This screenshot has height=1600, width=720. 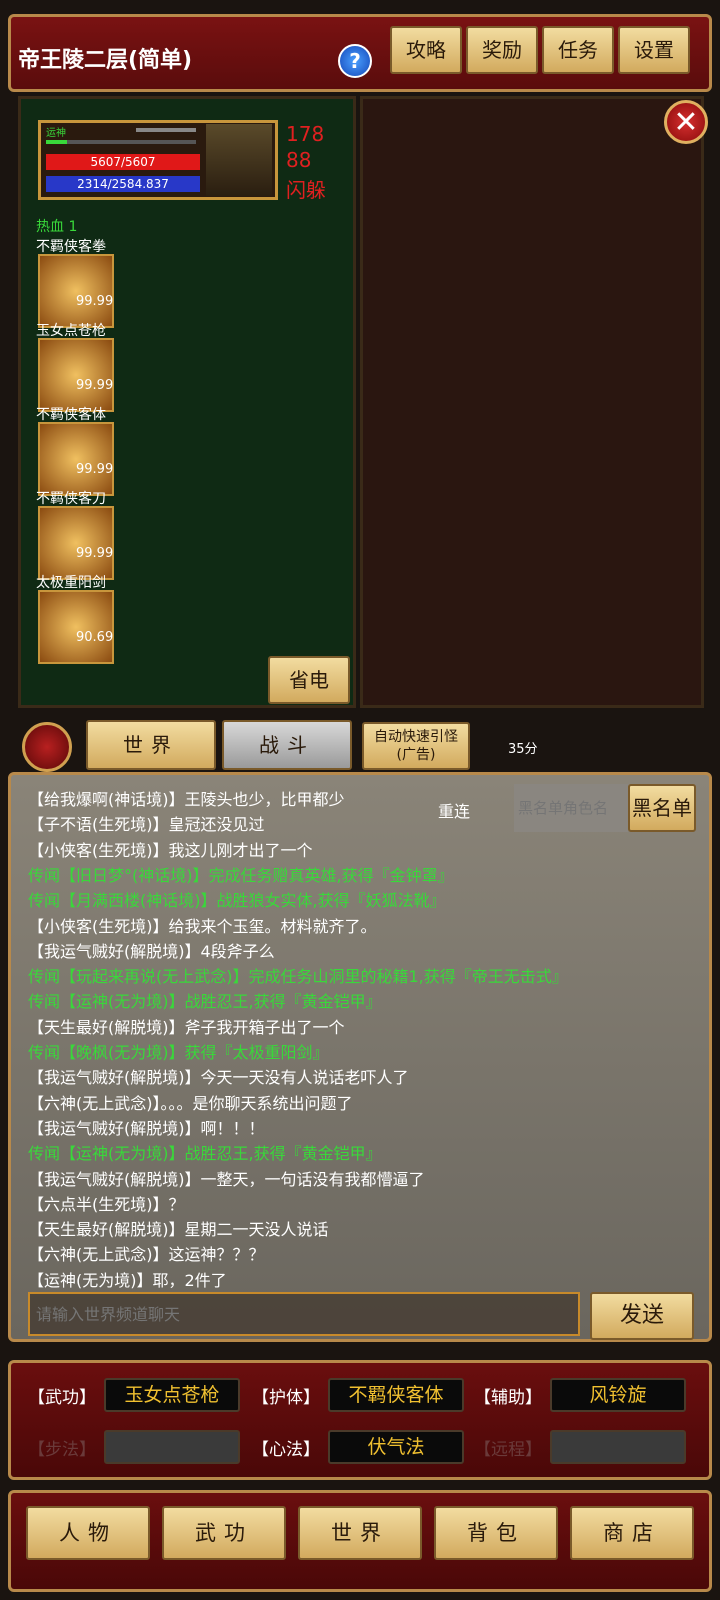 I want to click on auto-lure-ad-button: 自动快速引怪 (广告), so click(x=416, y=746).